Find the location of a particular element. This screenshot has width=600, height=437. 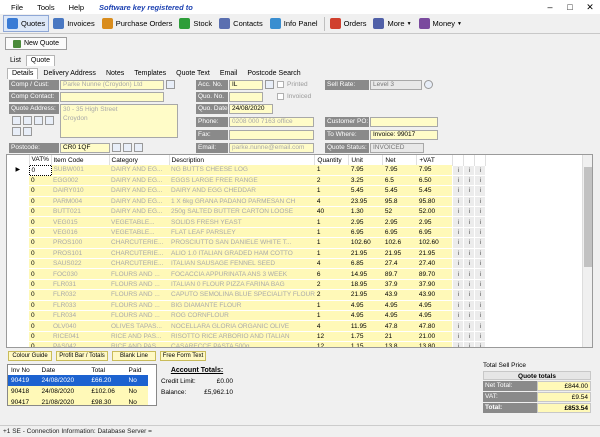

tab-email: Email is located at coordinates (229, 73).